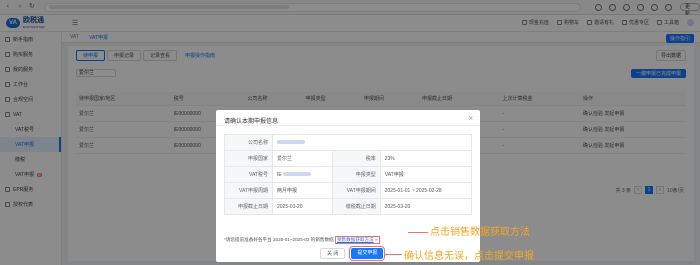 The width and height of the screenshot is (700, 265). I want to click on value-filing-type: VAT申报, so click(426, 174).